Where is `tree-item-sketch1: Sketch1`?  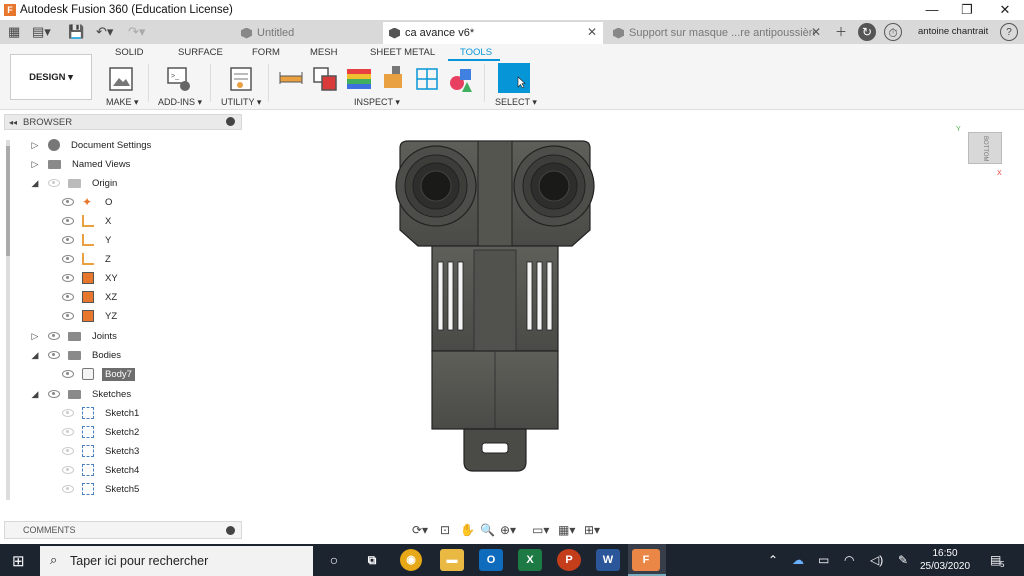
tree-item-sketch1: Sketch1 is located at coordinates (102, 413).